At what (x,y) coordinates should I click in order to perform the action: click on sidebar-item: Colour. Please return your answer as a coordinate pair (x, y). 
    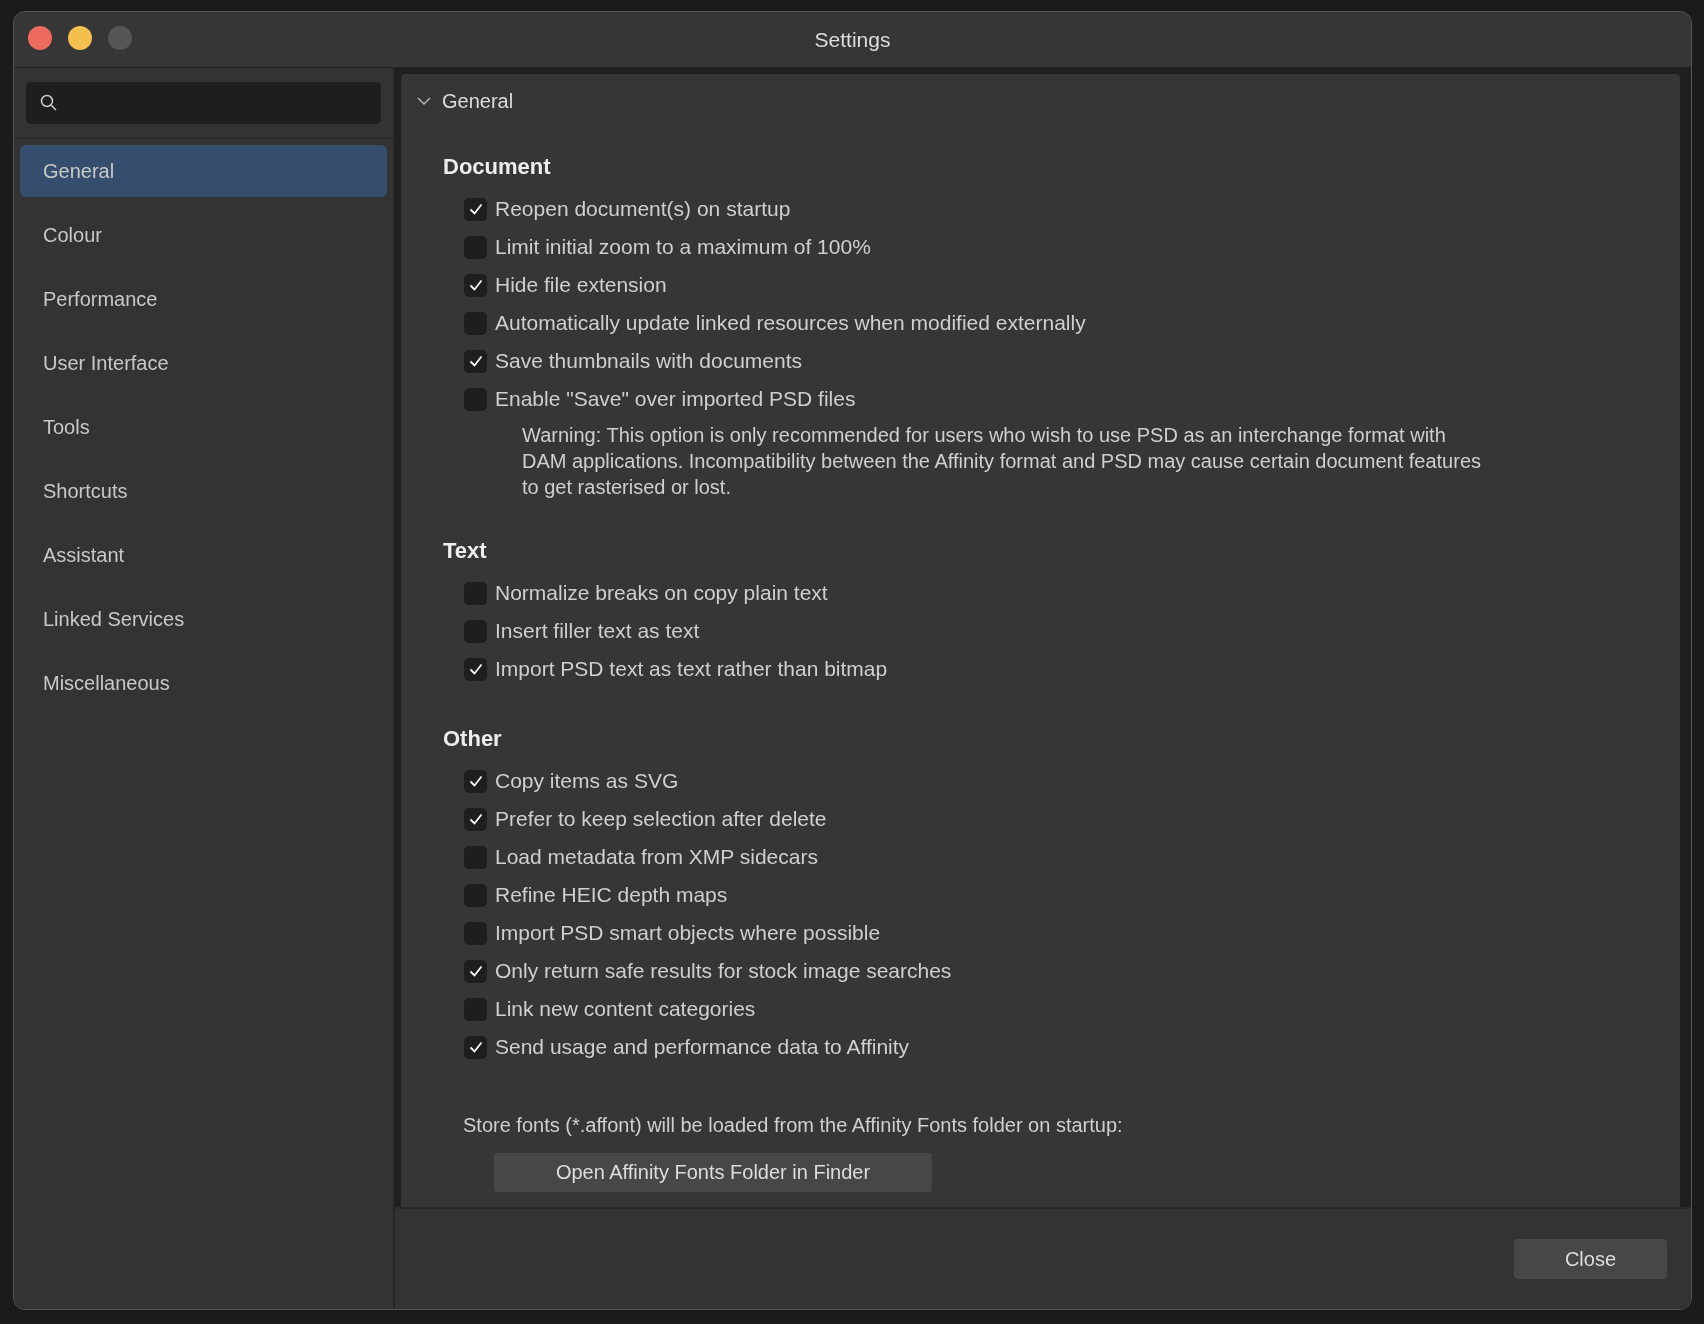
    Looking at the image, I should click on (203, 235).